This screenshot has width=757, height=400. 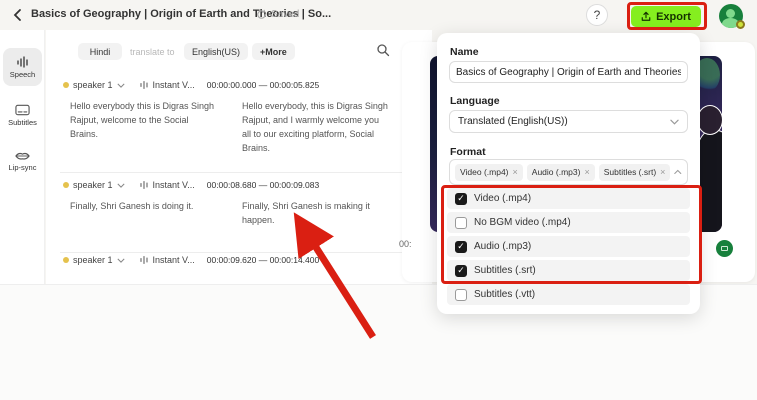 I want to click on segment-times: 00:00:08.680 — 00:00:09.083, so click(x=263, y=185).